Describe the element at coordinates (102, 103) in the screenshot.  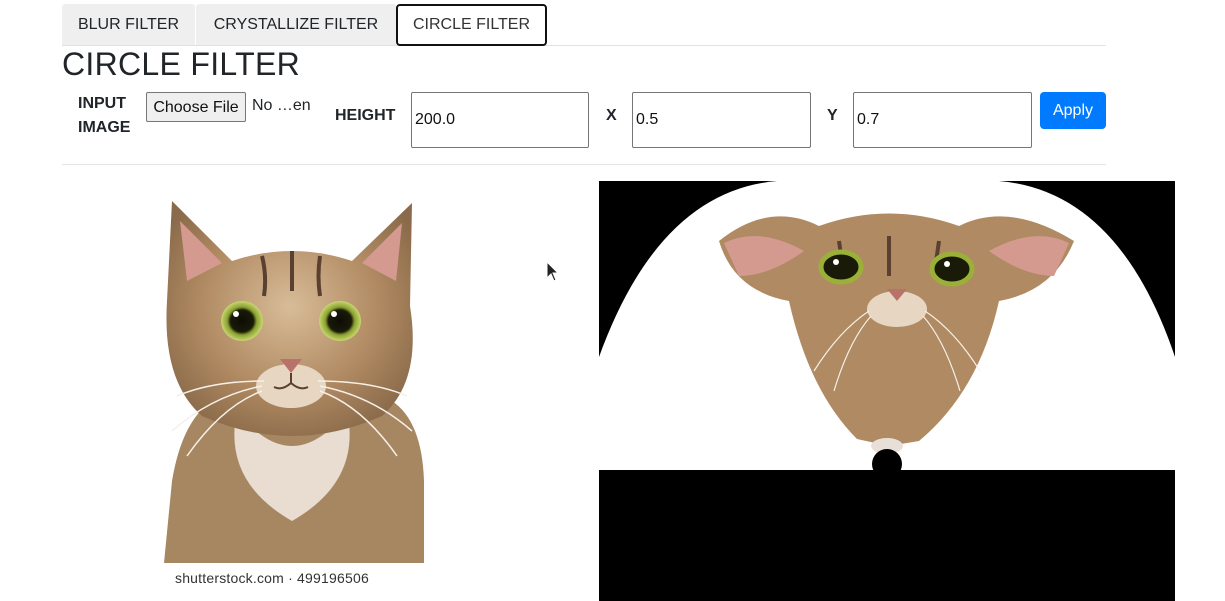
I see `input-image-label-line1: INPUT` at that location.